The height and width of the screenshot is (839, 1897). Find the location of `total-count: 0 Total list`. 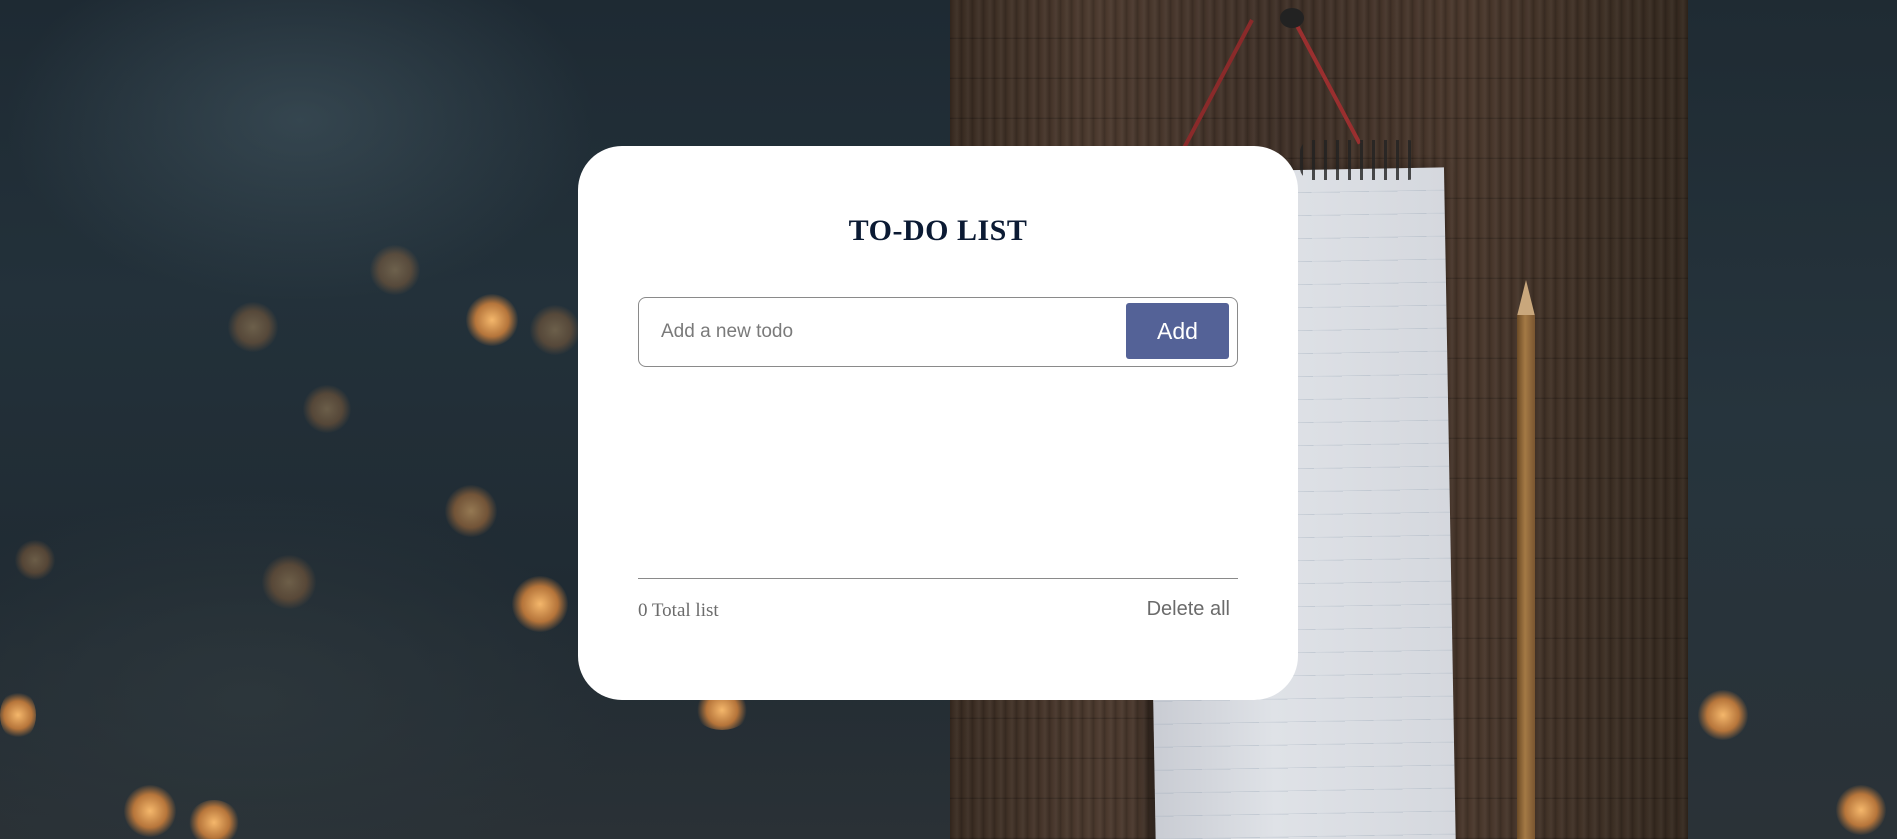

total-count: 0 Total list is located at coordinates (678, 610).